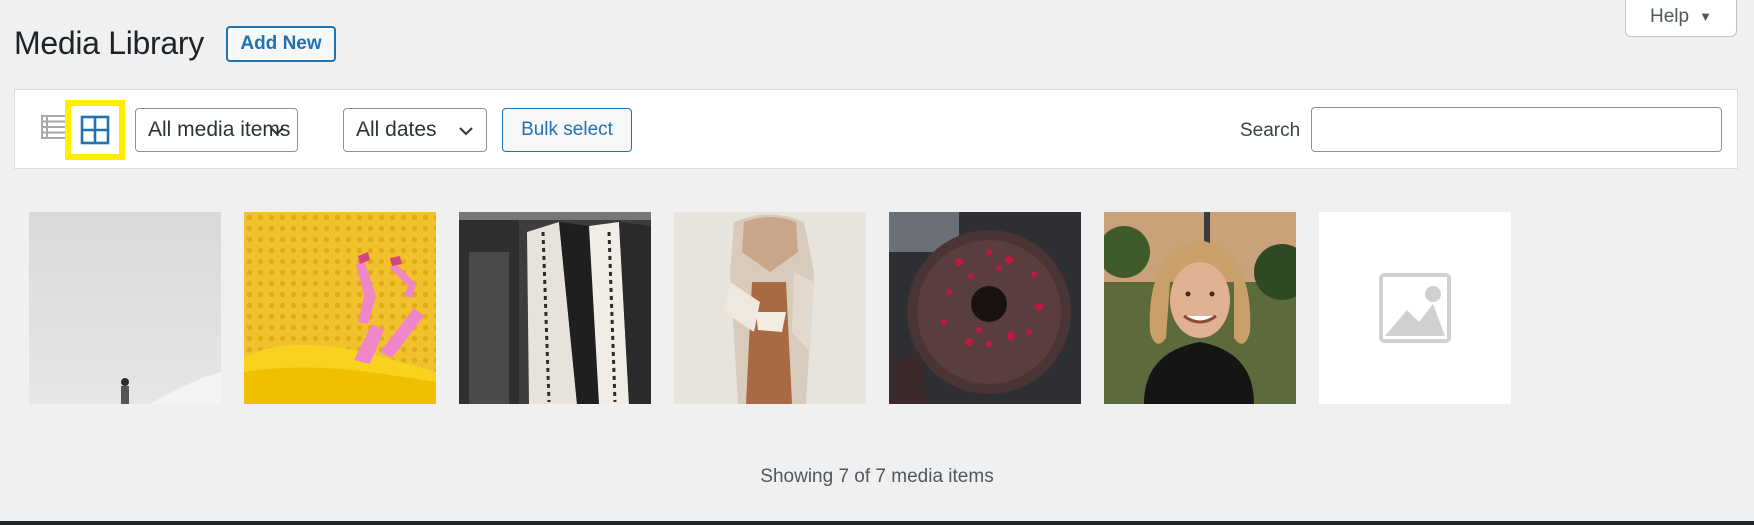  What do you see at coordinates (567, 130) in the screenshot?
I see `bulk-select-button: Bulk select` at bounding box center [567, 130].